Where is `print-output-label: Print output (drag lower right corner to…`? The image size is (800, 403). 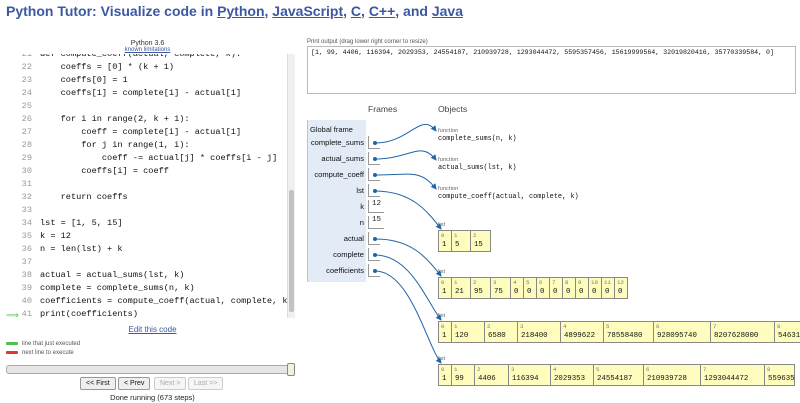
print-output-label: Print output (drag lower right corner to… is located at coordinates (367, 42).